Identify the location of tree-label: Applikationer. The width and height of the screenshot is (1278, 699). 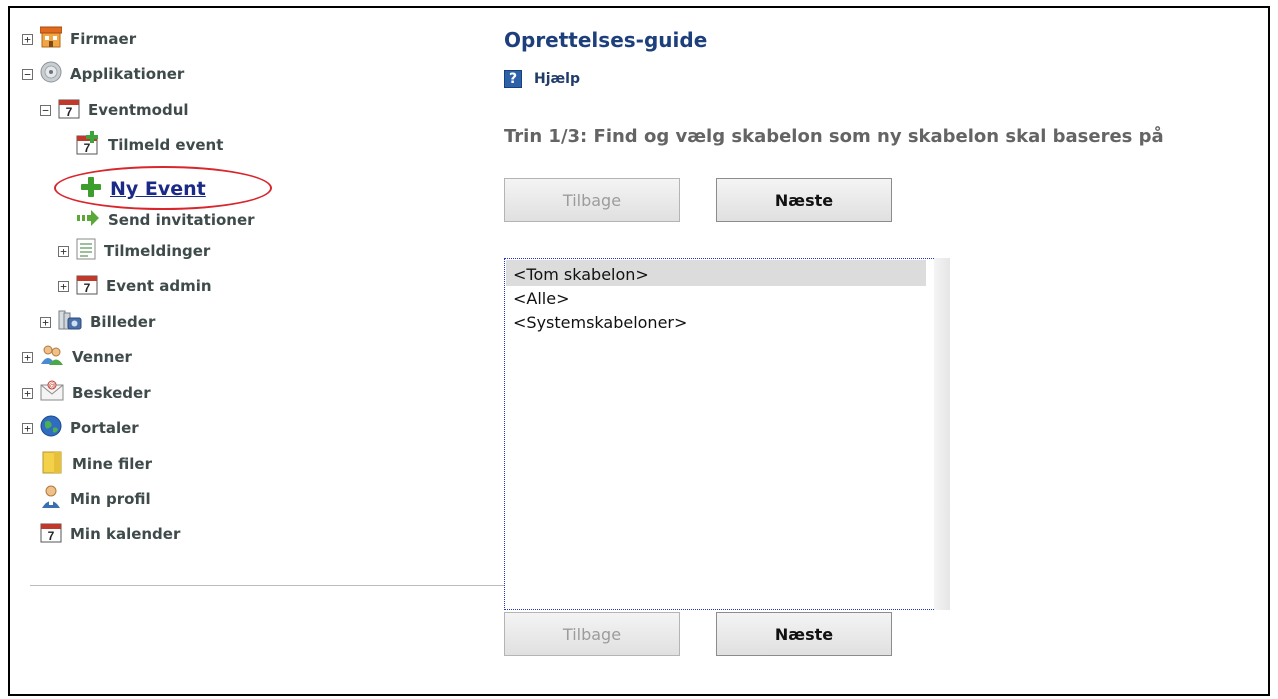
(127, 74).